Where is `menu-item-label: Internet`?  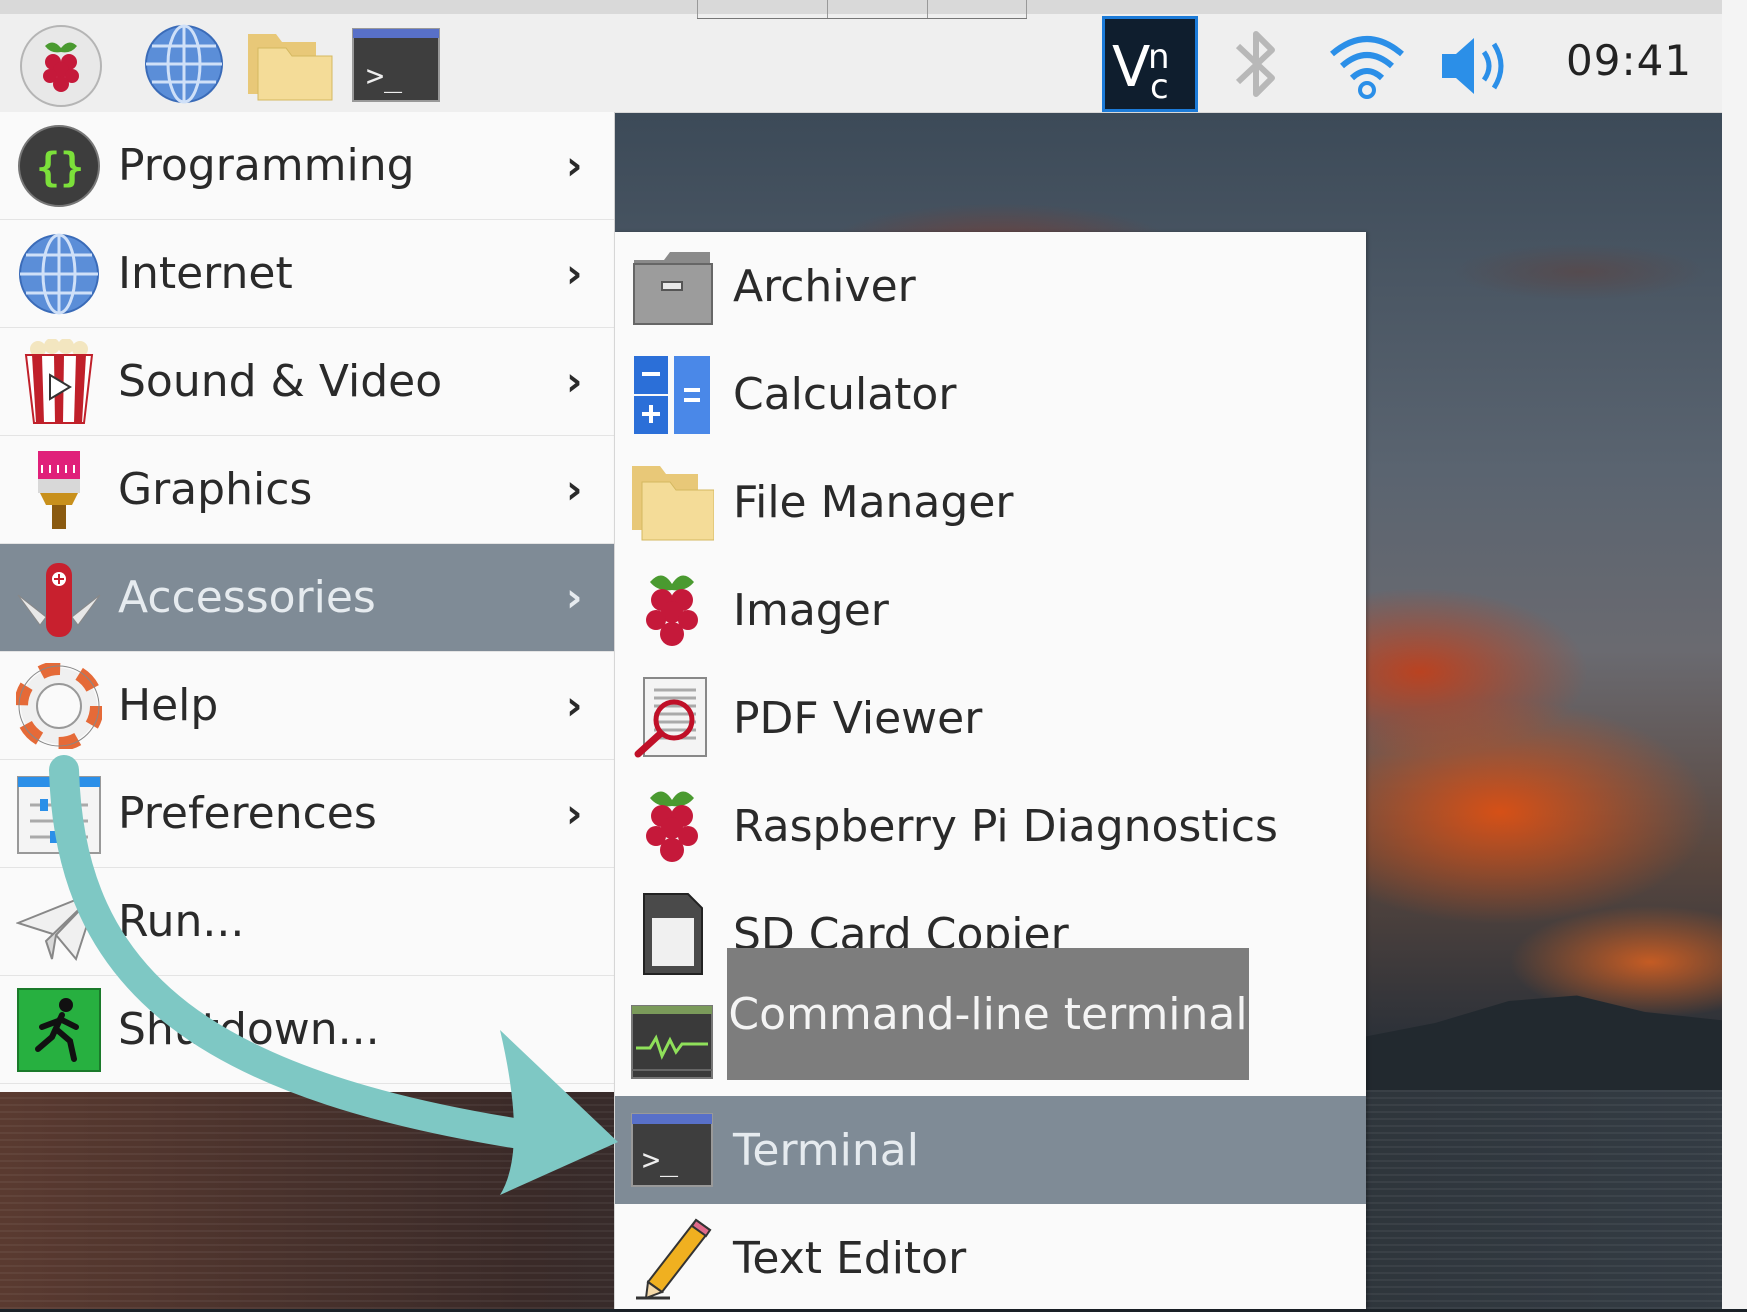
menu-item-label: Internet is located at coordinates (205, 273).